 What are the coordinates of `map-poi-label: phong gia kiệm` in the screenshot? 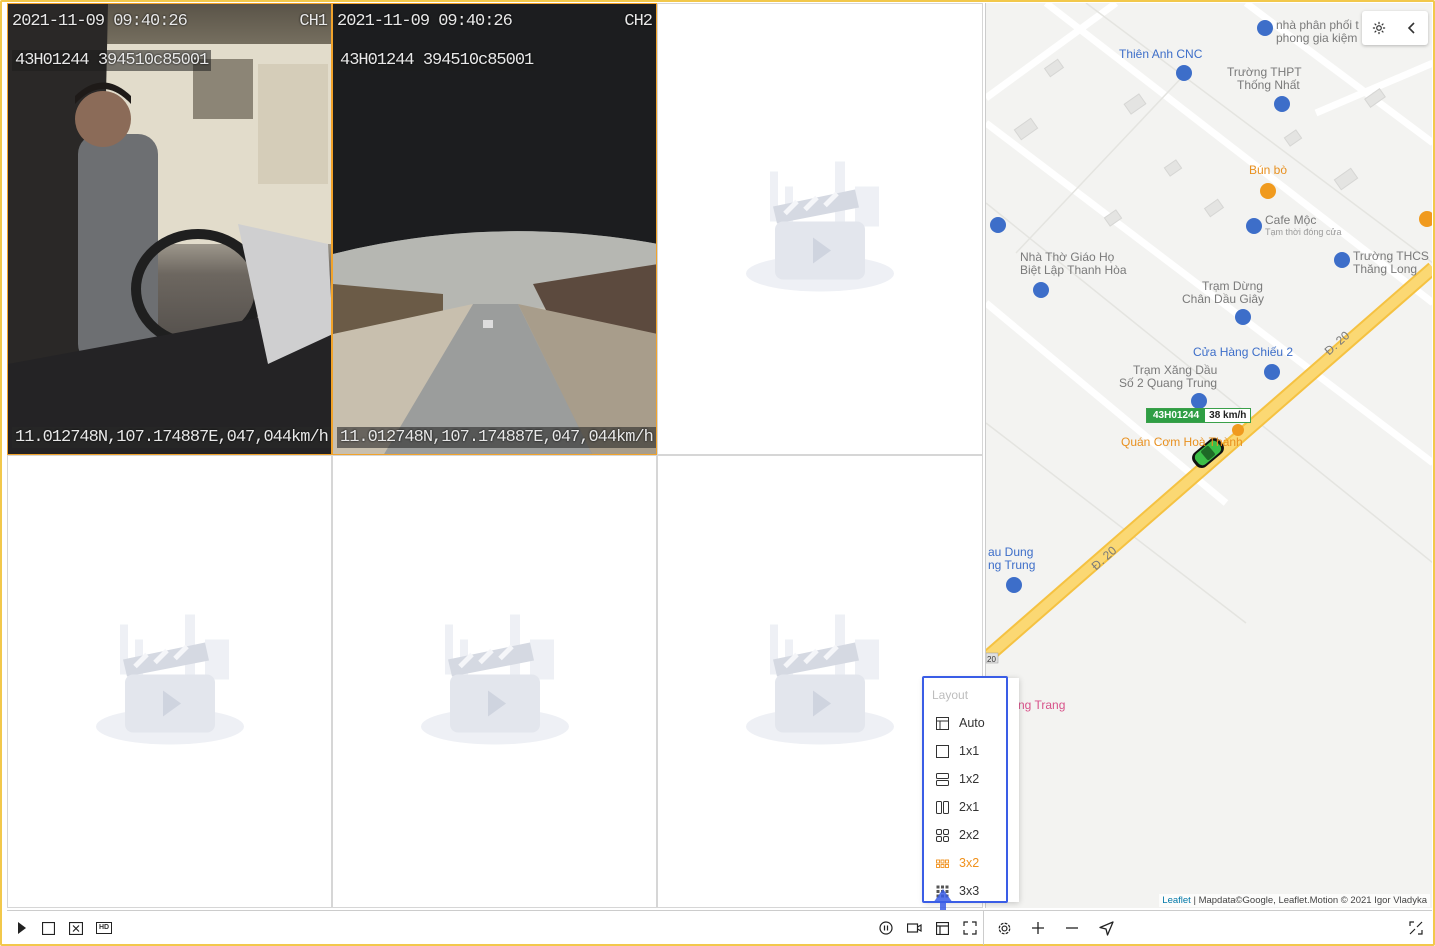 It's located at (1317, 38).